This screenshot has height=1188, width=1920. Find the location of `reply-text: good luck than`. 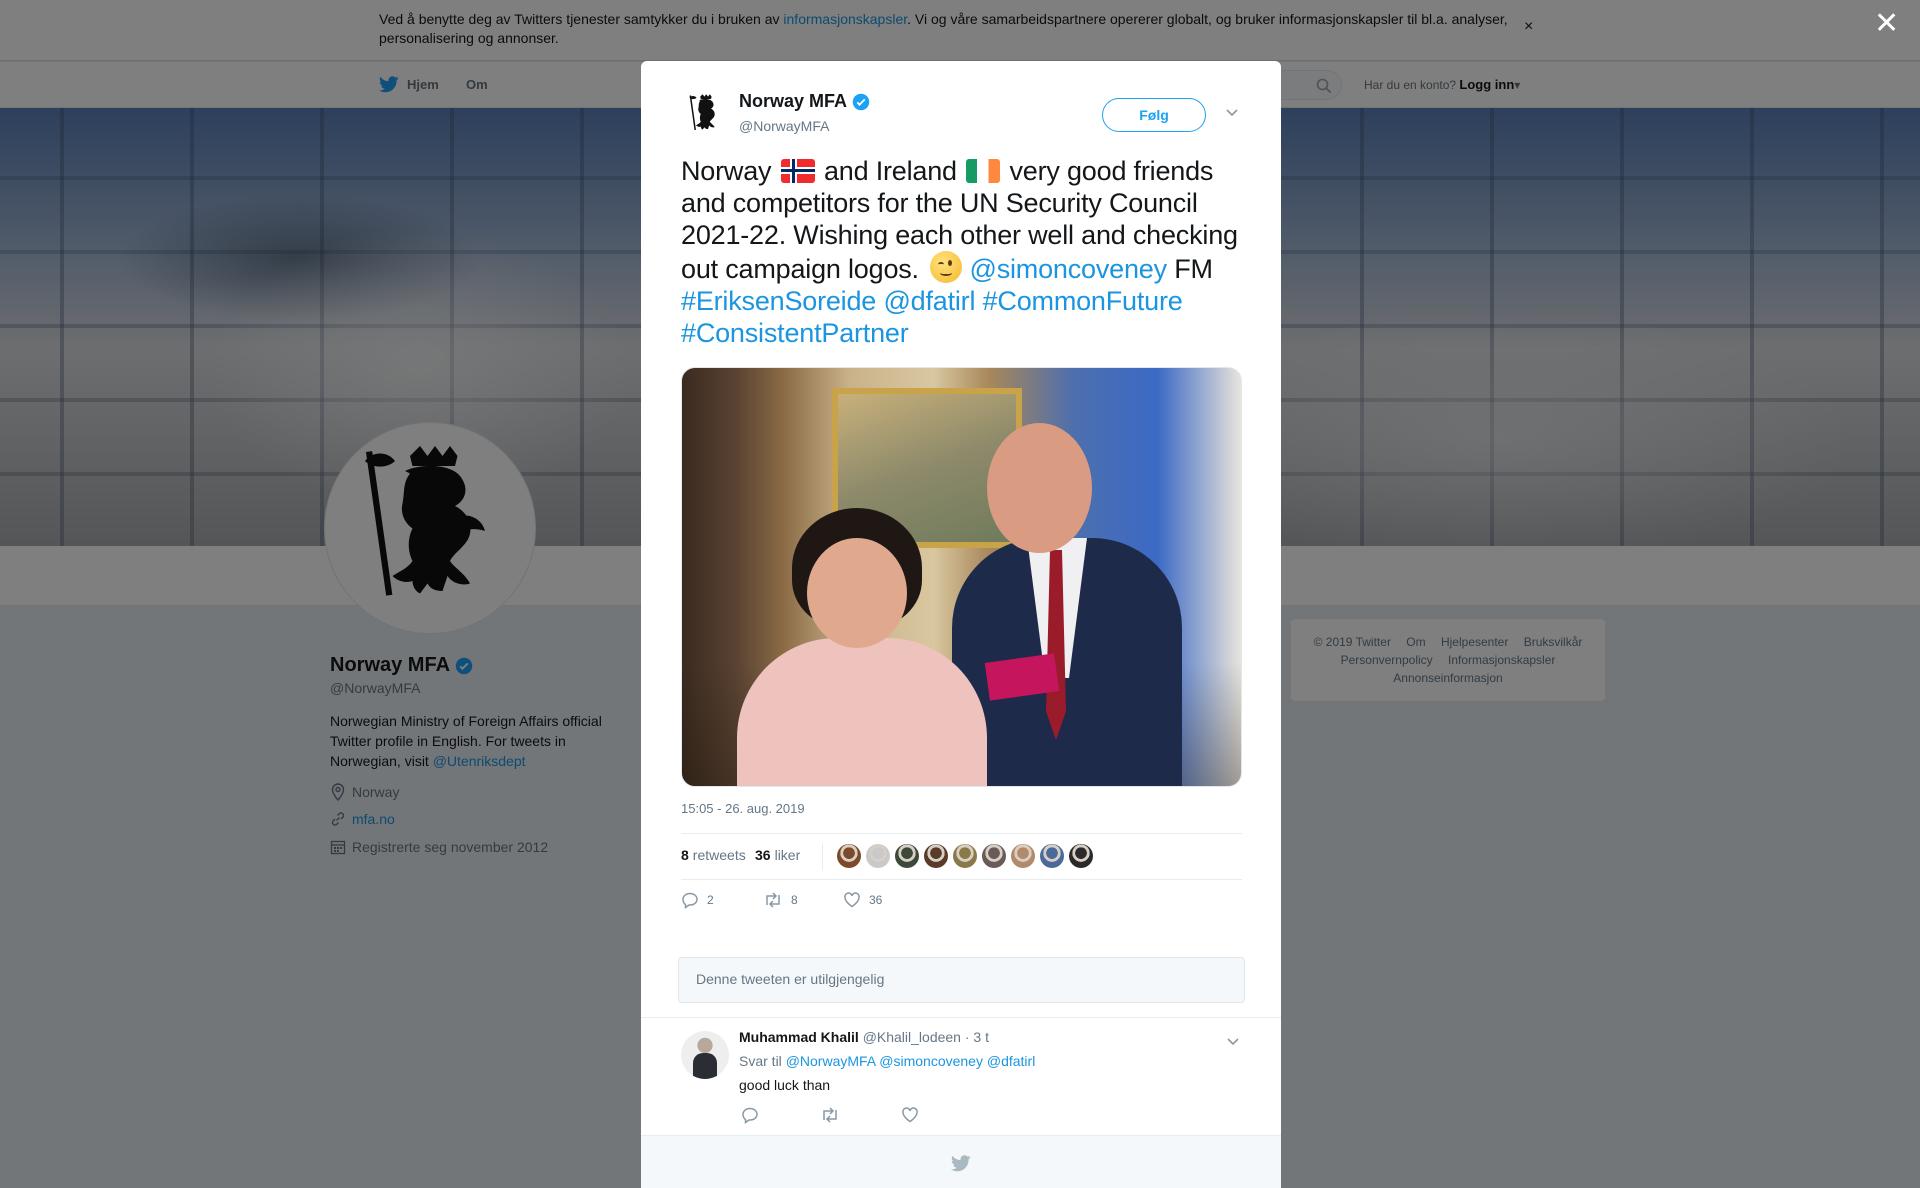

reply-text: good luck than is located at coordinates (785, 1085).